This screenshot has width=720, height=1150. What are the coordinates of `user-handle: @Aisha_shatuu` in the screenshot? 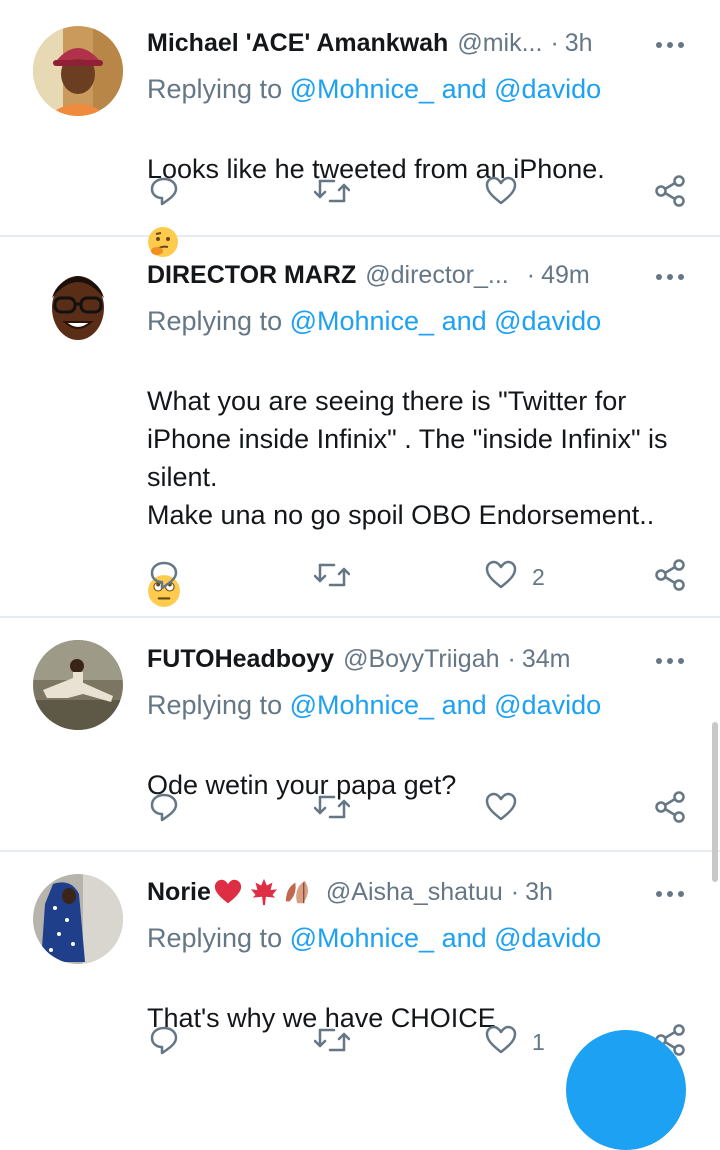 It's located at (414, 892).